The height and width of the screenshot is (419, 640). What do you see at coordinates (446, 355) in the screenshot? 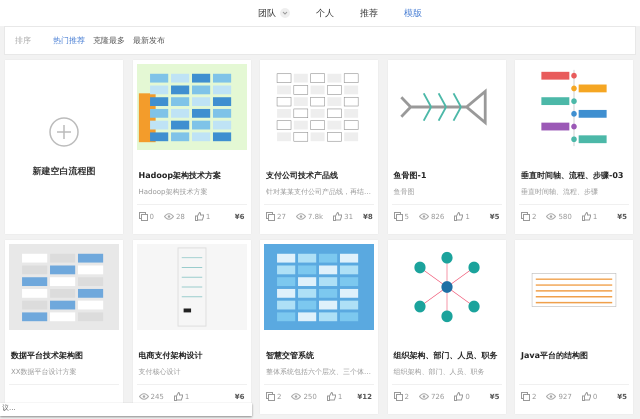
I see `card-title: 组织架构、部门、人员、职务` at bounding box center [446, 355].